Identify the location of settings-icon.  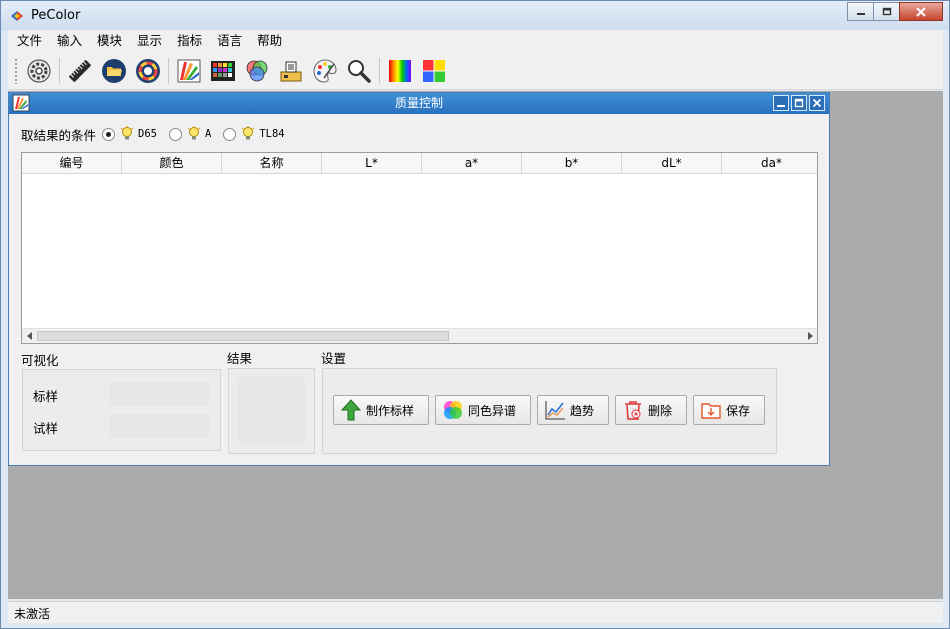
(39, 70).